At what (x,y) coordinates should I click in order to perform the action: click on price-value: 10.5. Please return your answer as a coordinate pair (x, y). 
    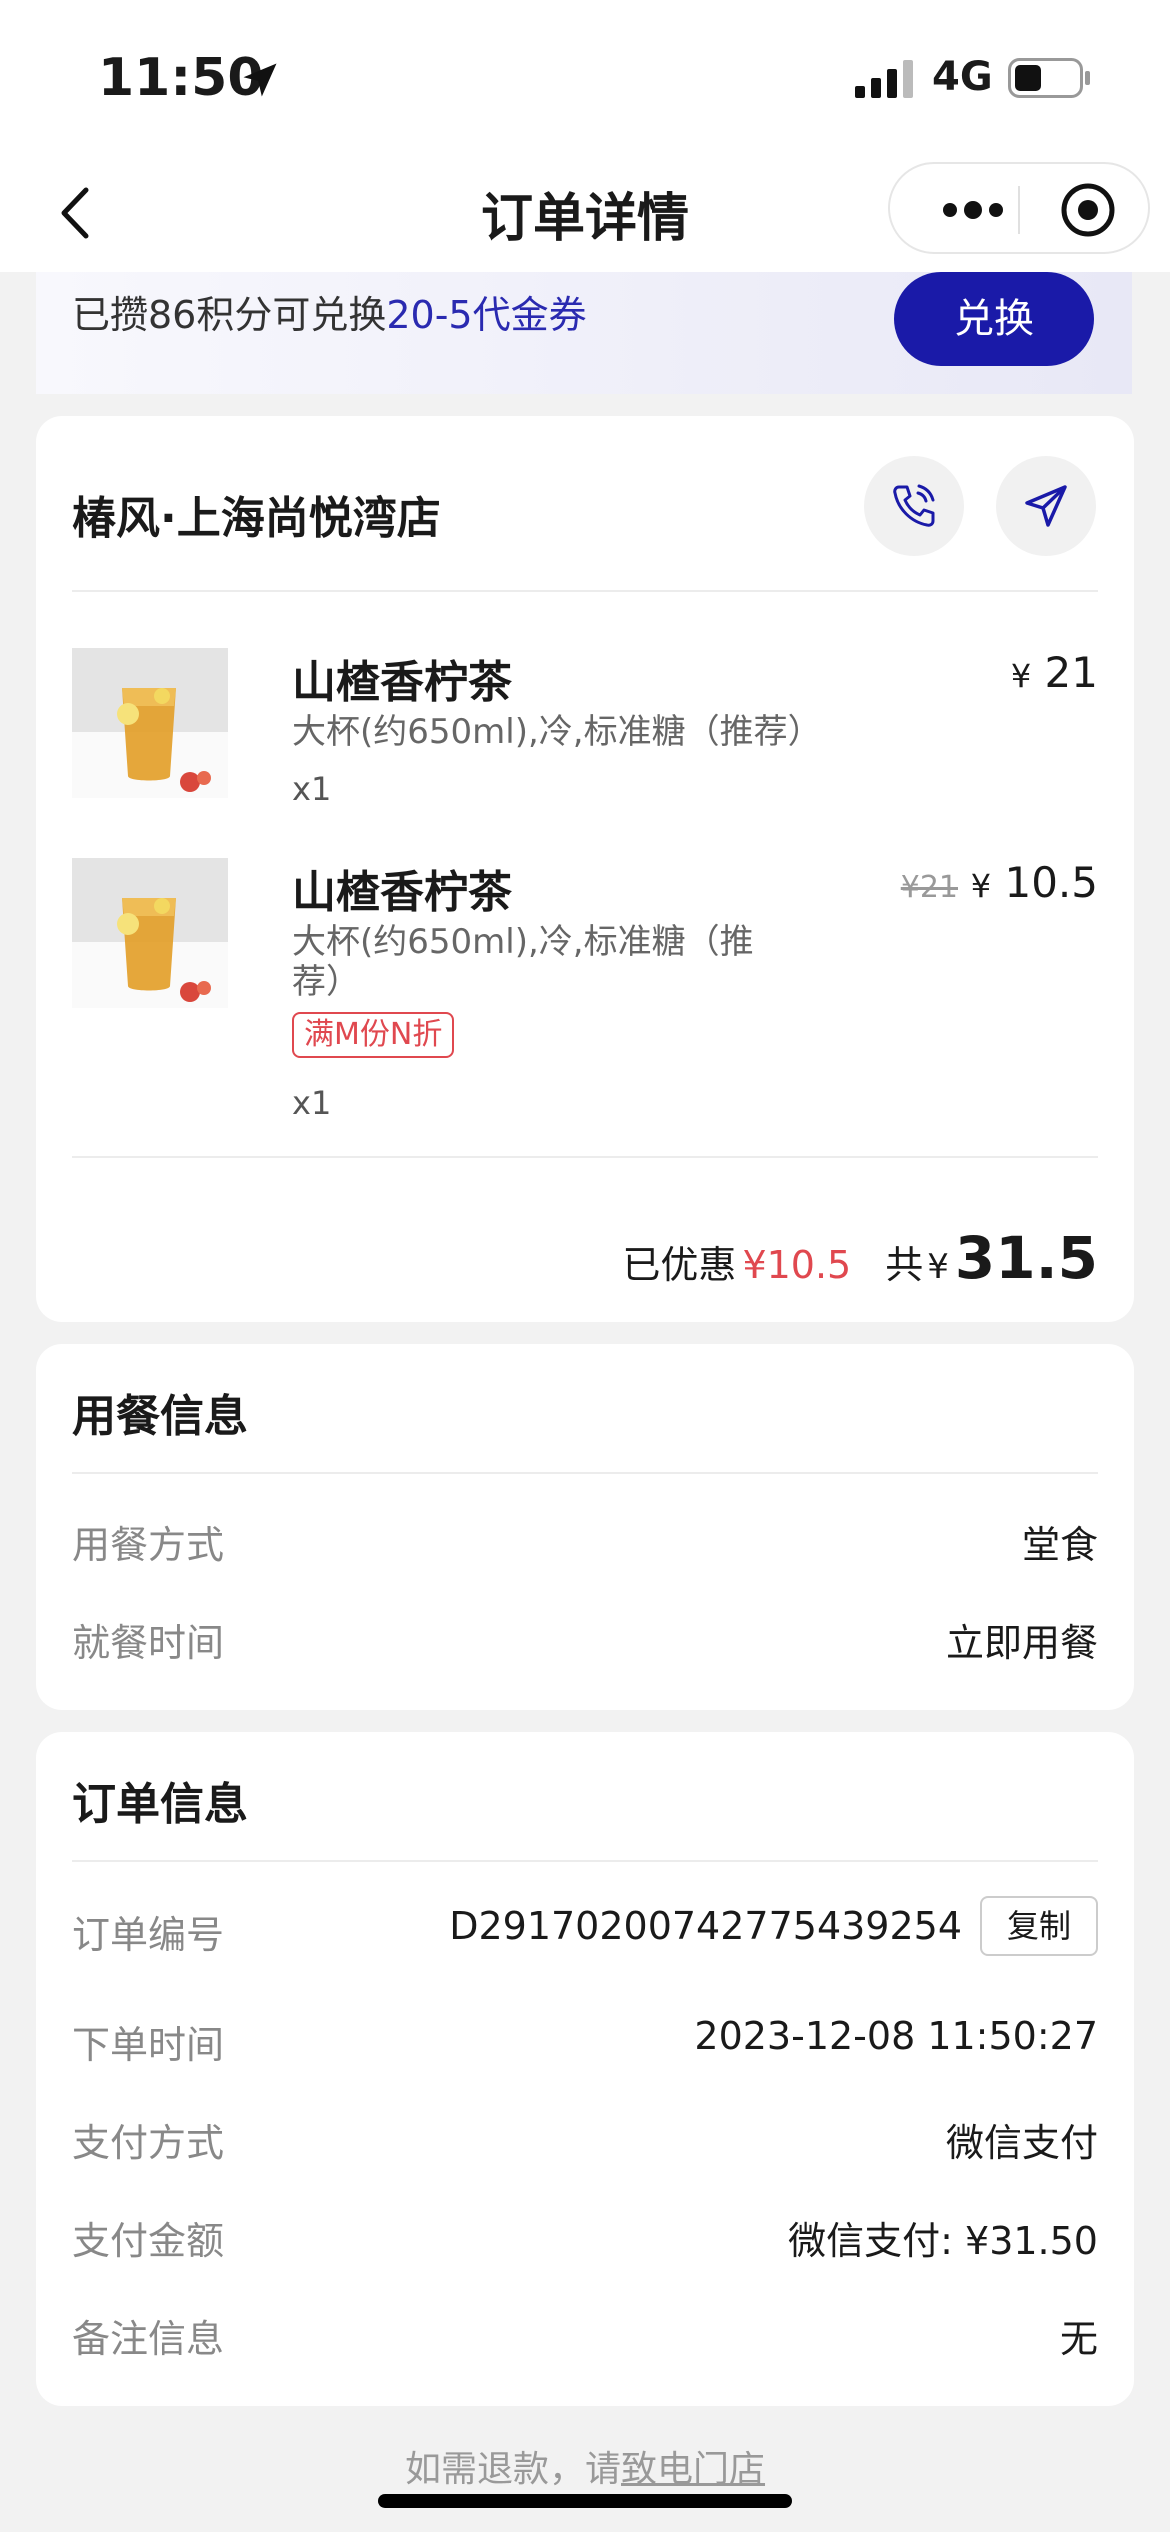
    Looking at the image, I should click on (1051, 882).